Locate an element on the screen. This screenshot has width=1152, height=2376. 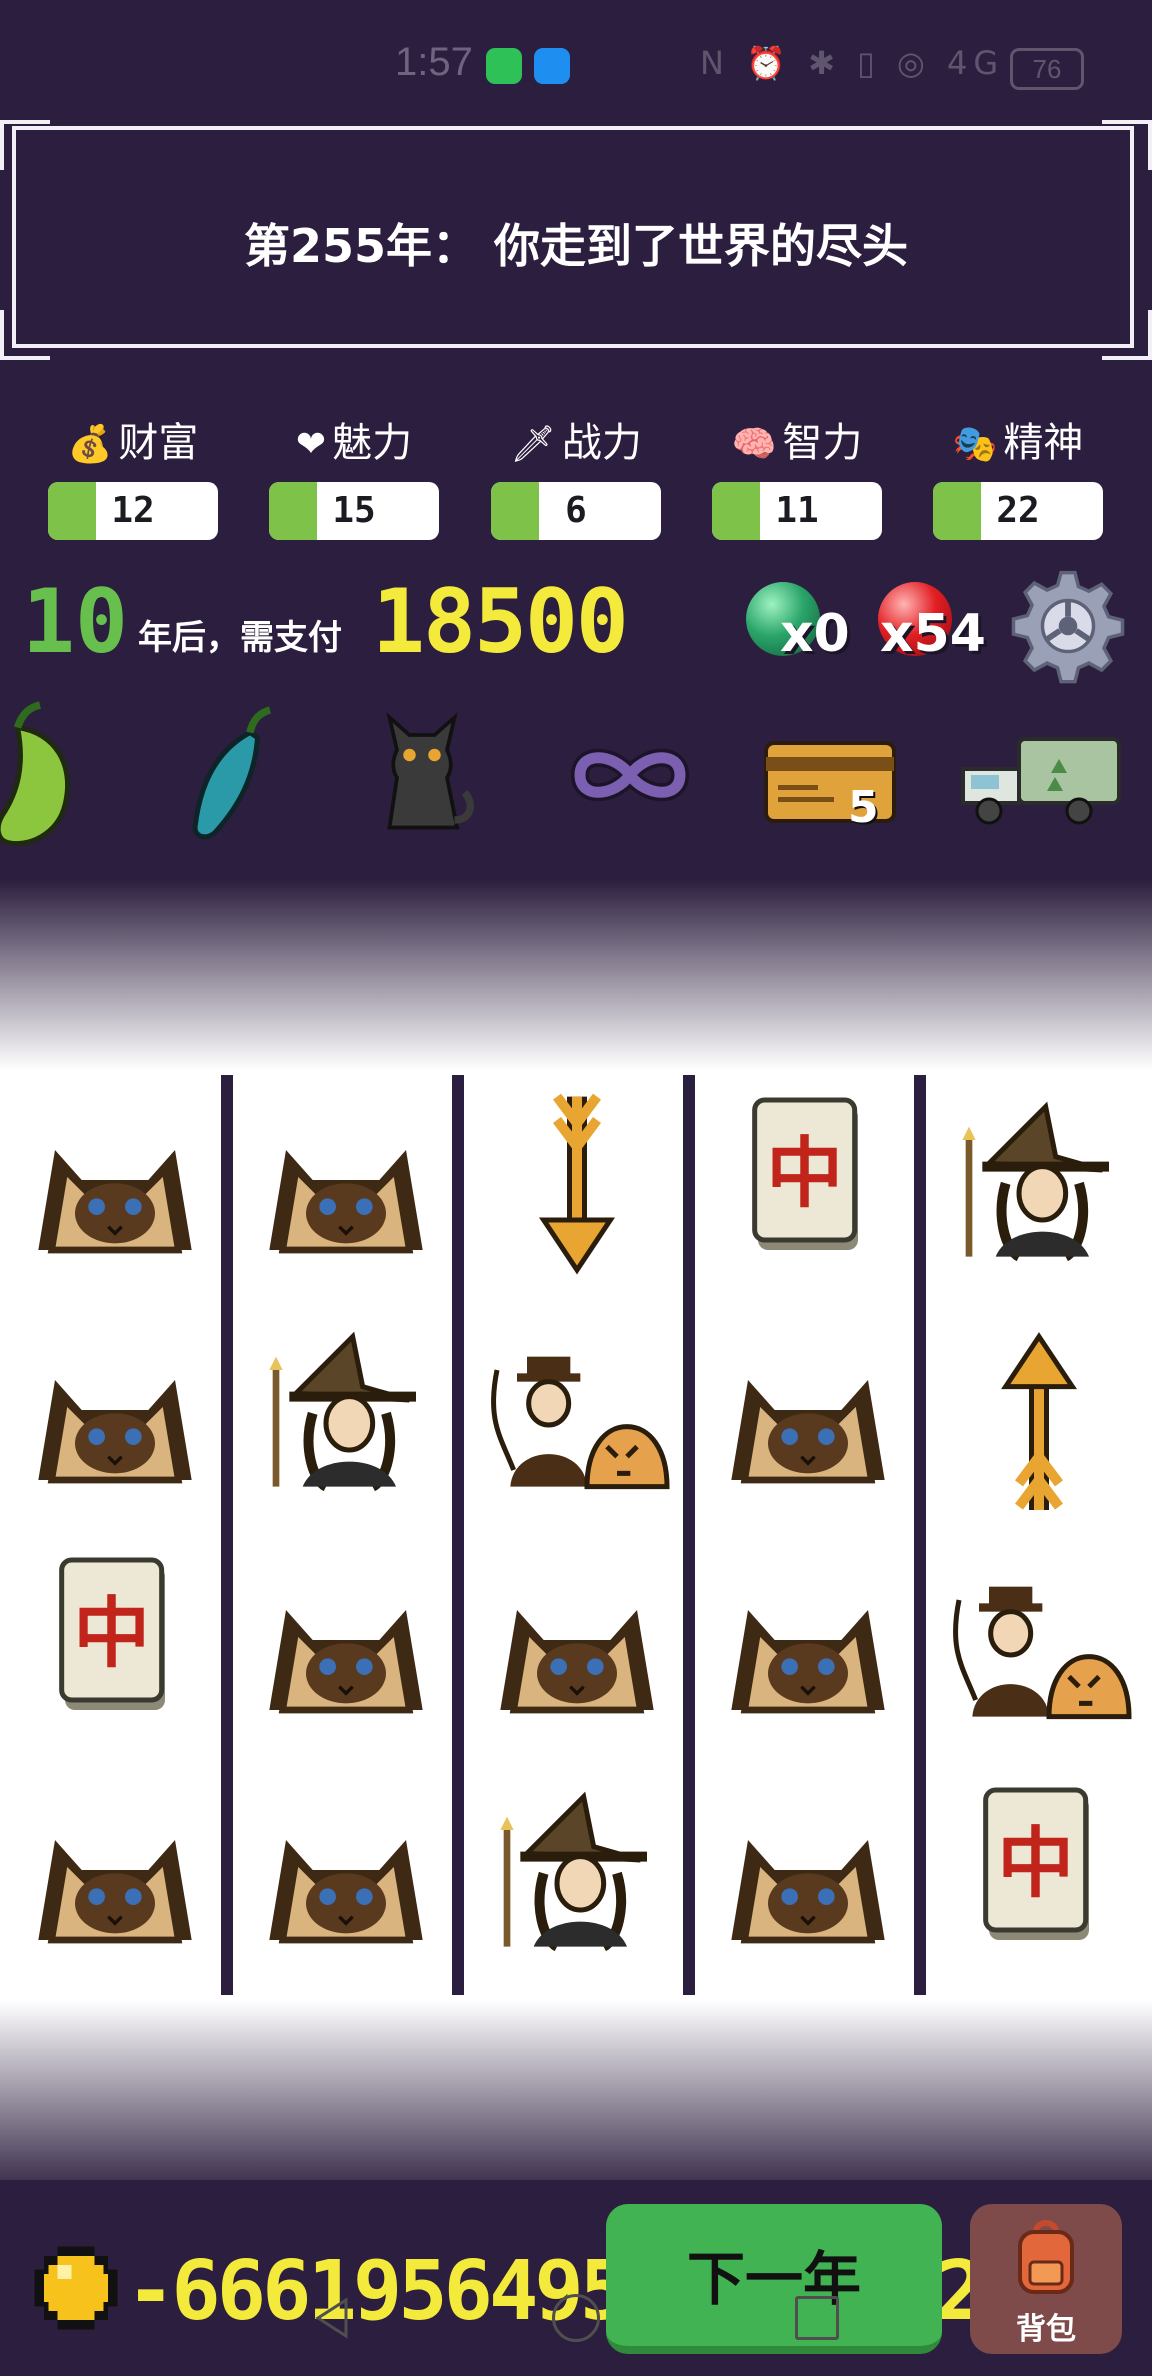
payment-amount: 18500 is located at coordinates (500, 621).